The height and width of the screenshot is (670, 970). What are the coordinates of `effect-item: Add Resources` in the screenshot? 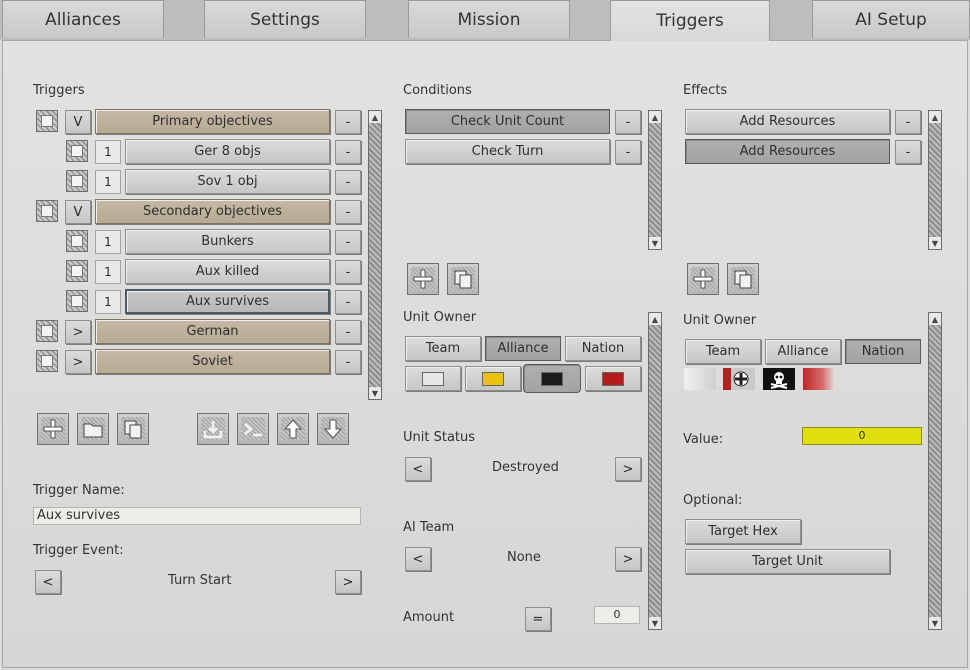 It's located at (787, 121).